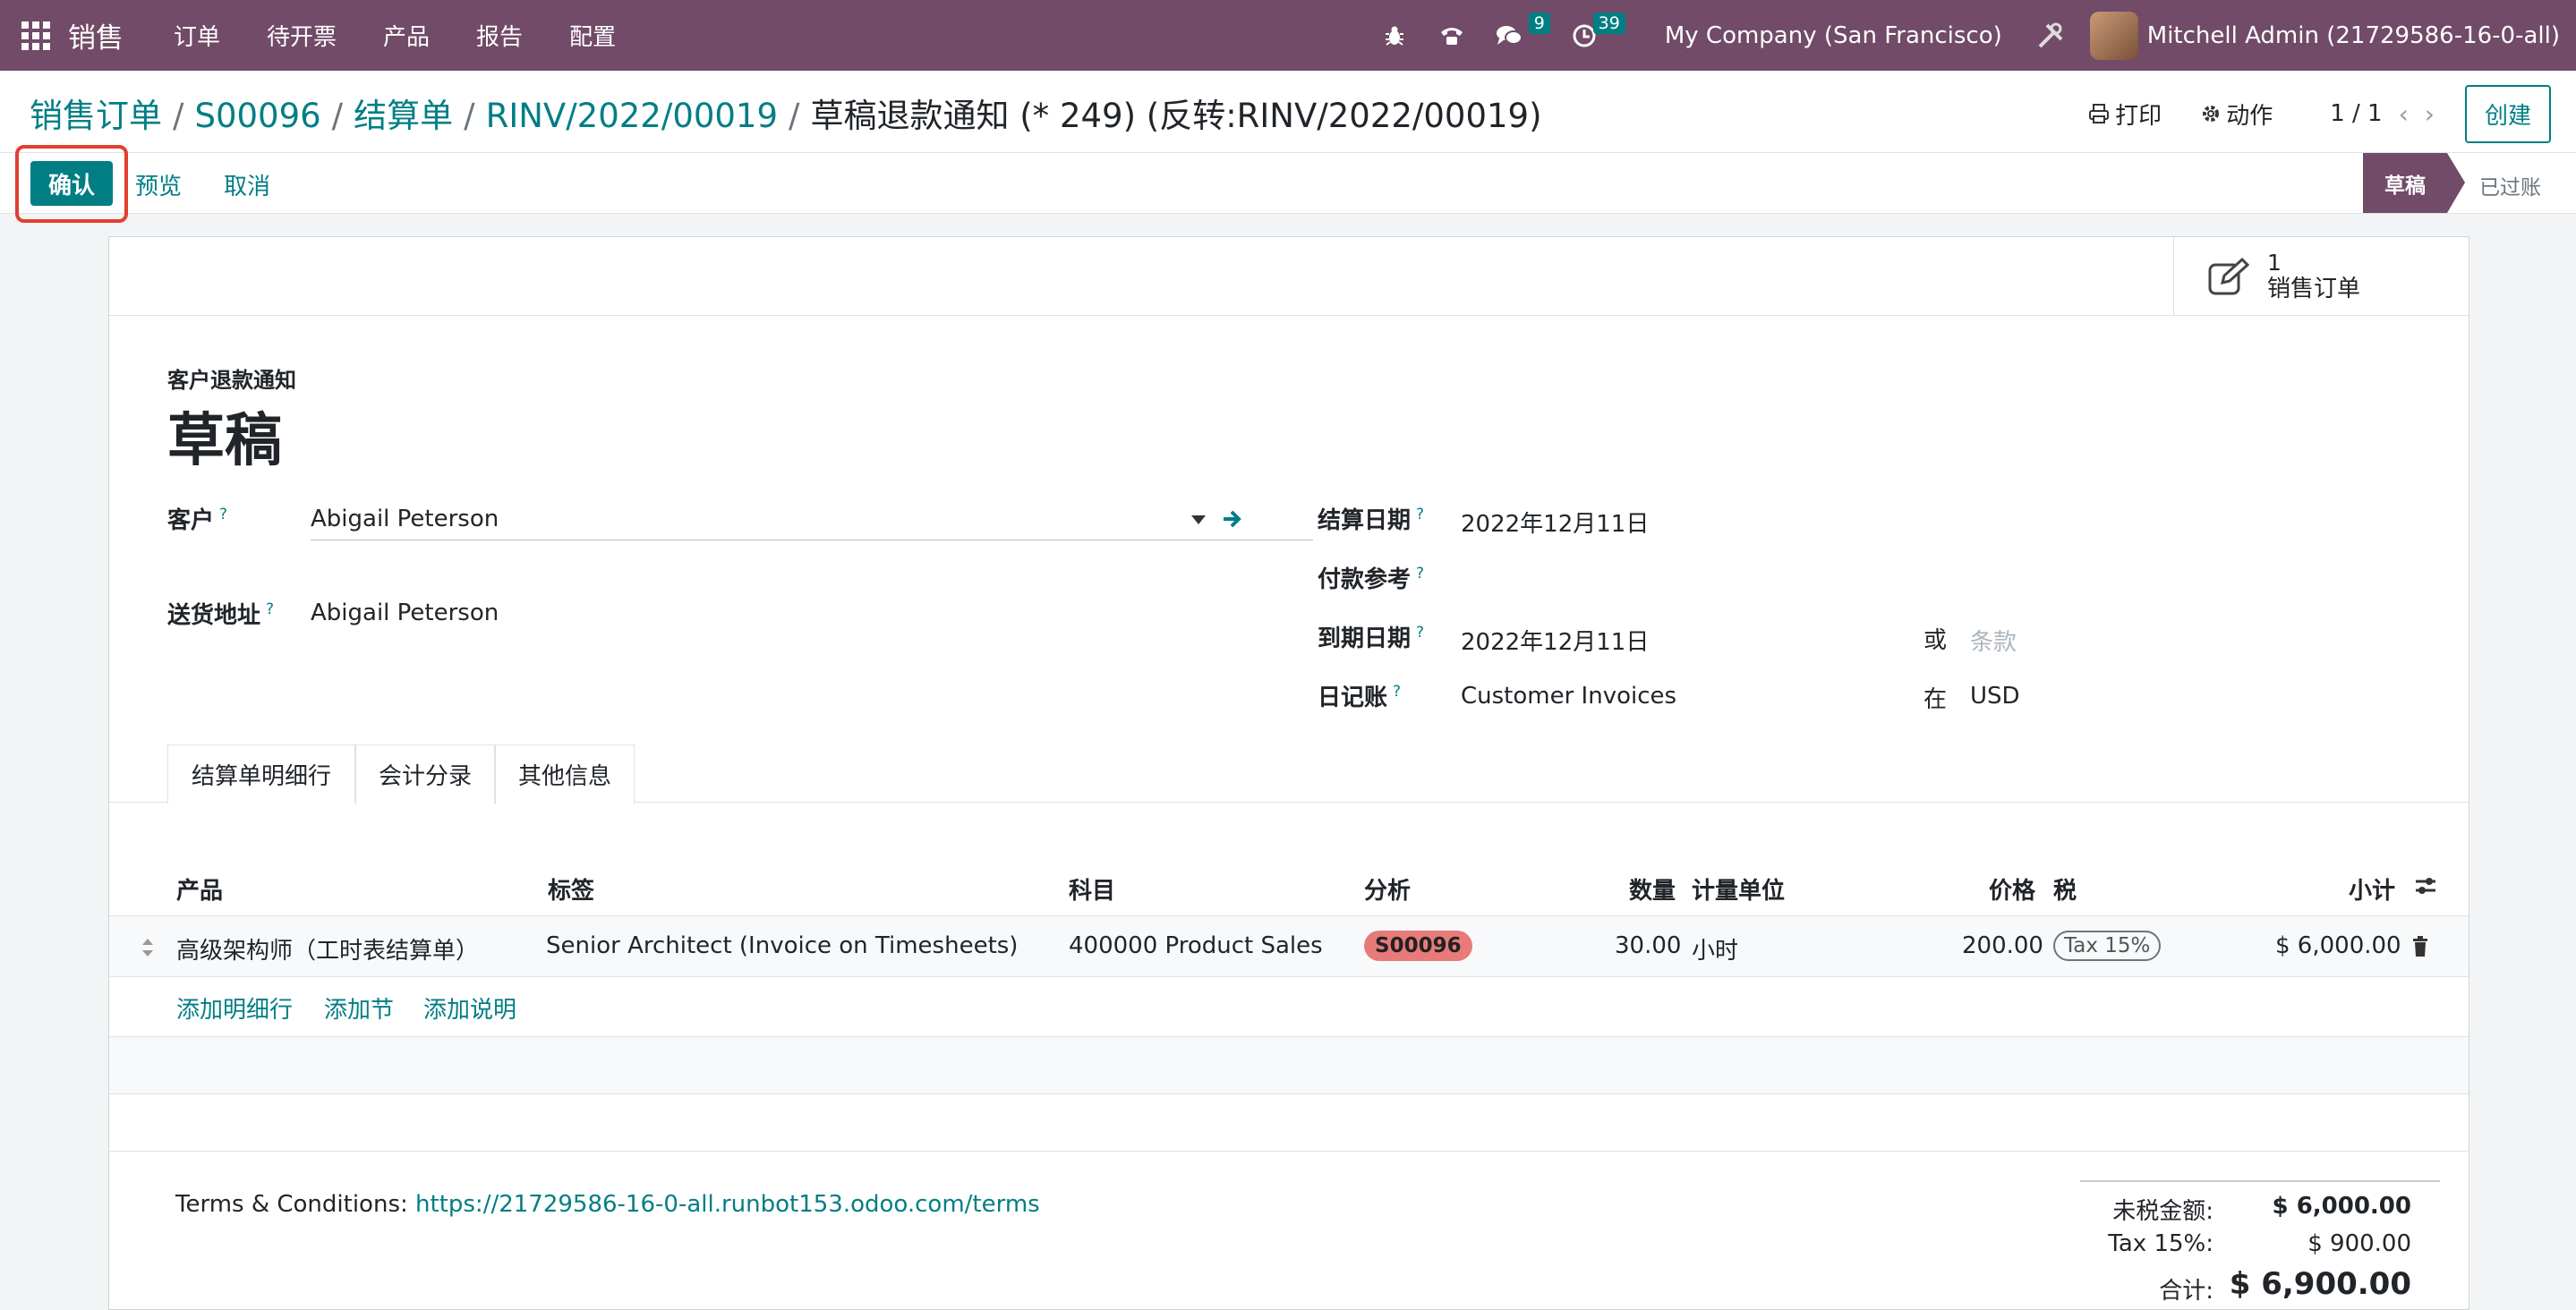  I want to click on invoice-date-field: 2022年12月11日, so click(1555, 523).